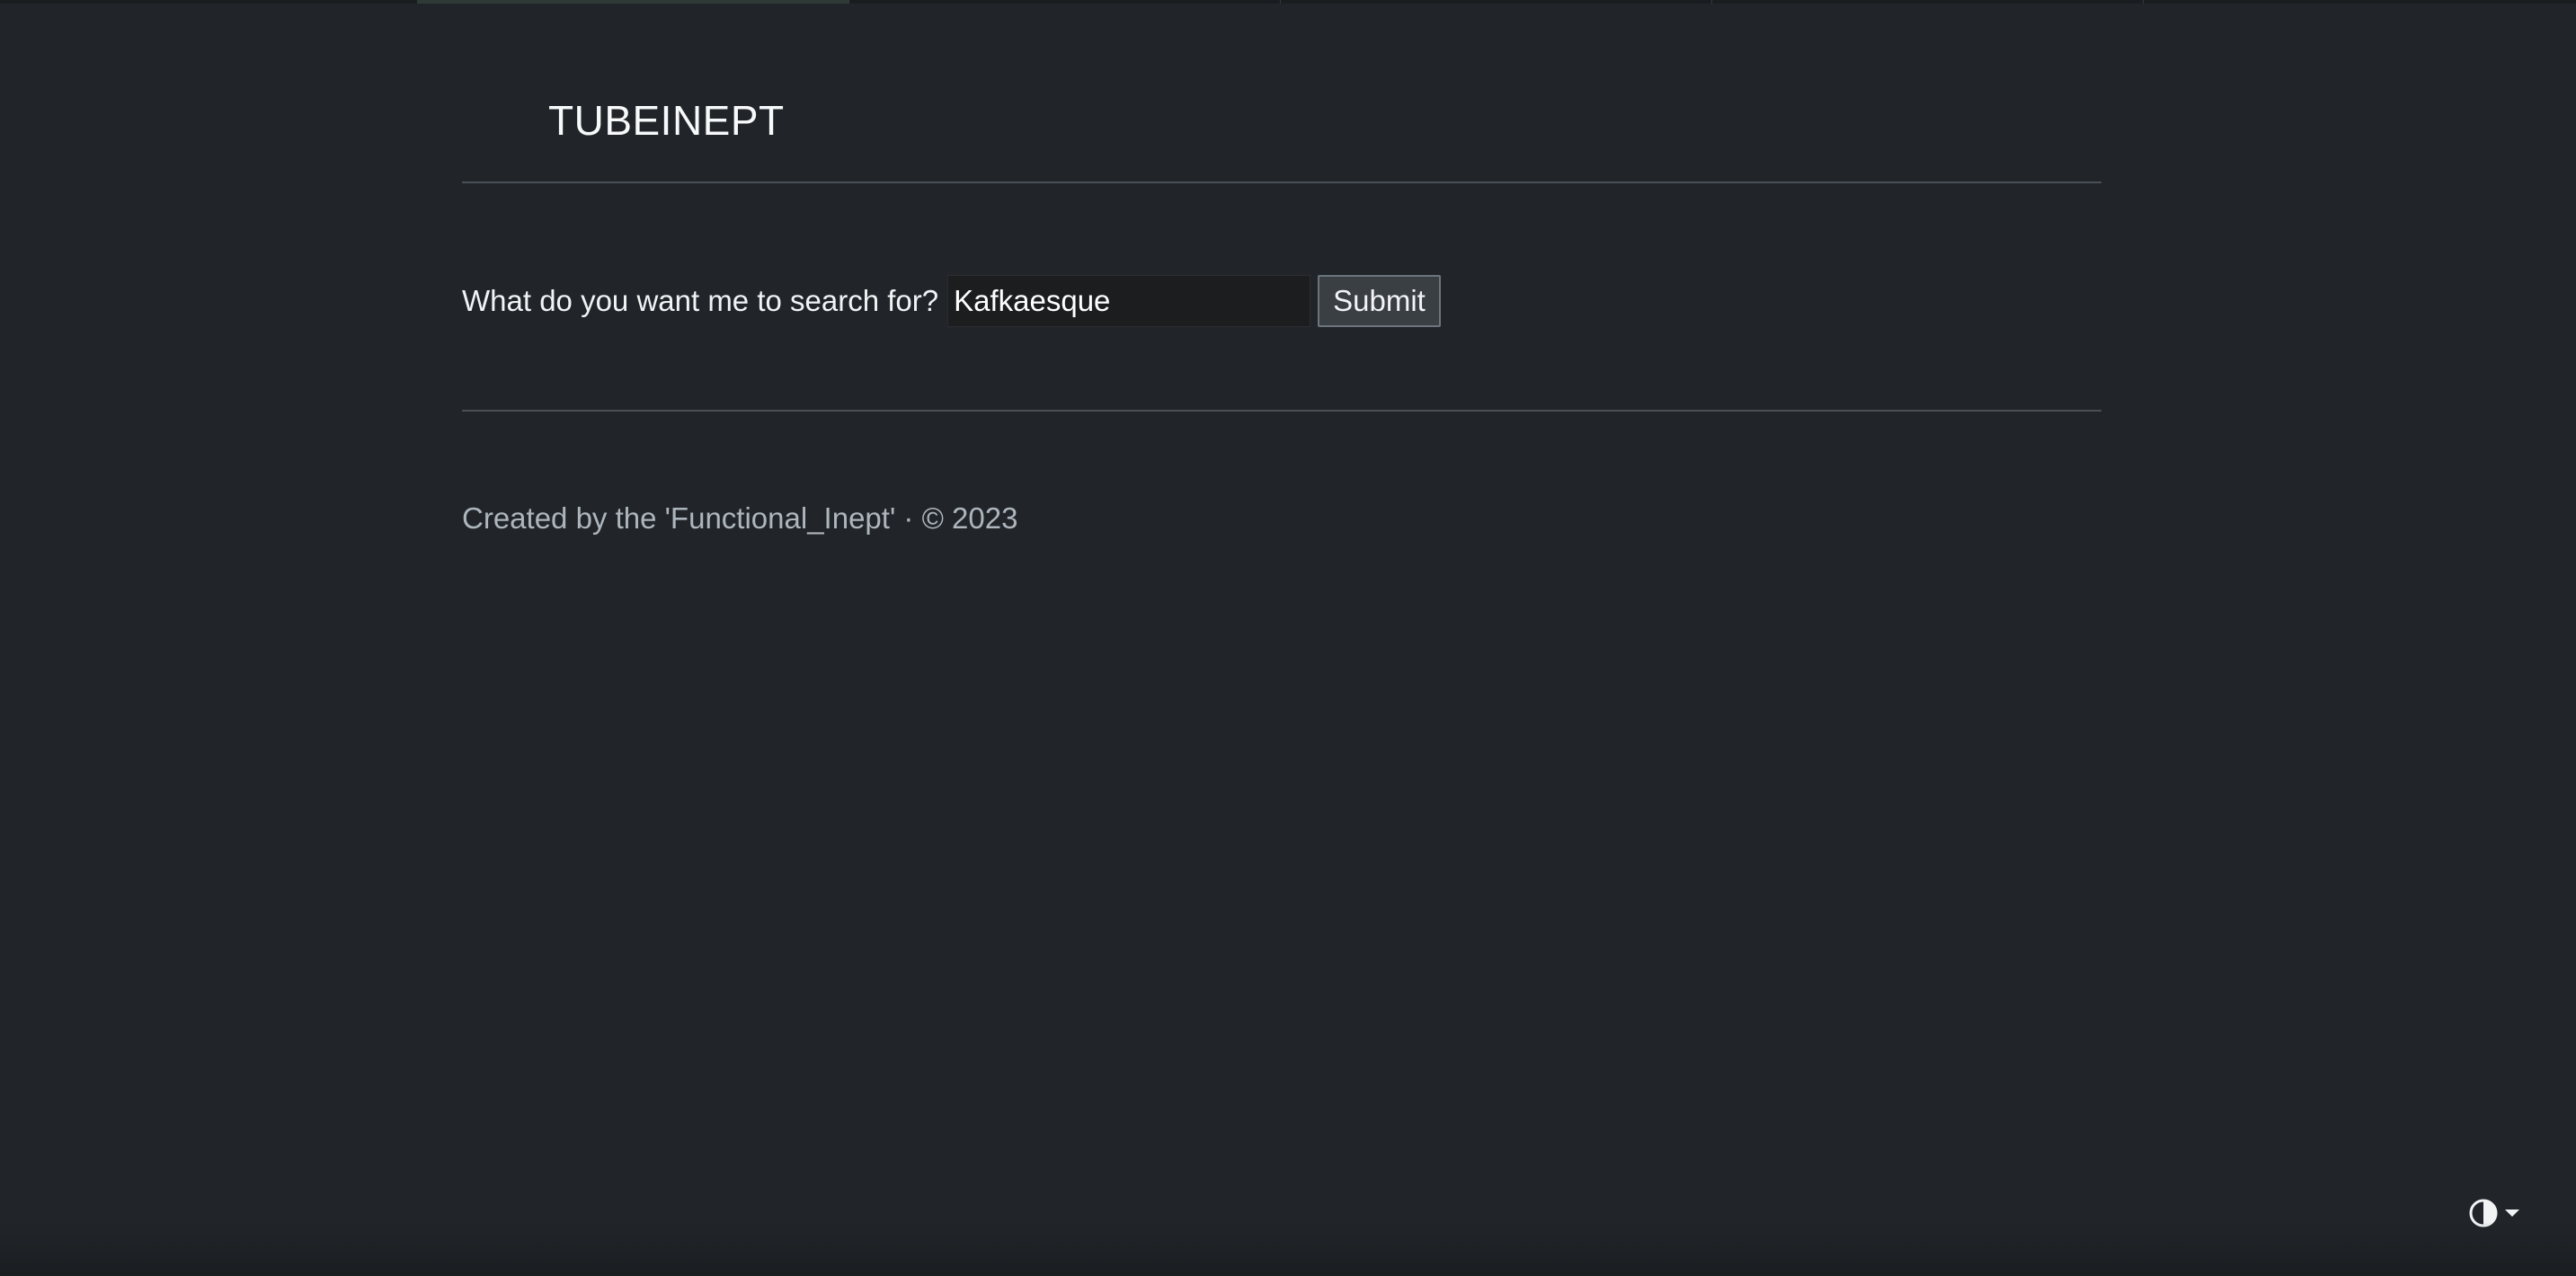 The width and height of the screenshot is (2576, 1276). What do you see at coordinates (666, 120) in the screenshot?
I see `brand-link: TUBEINEPT` at bounding box center [666, 120].